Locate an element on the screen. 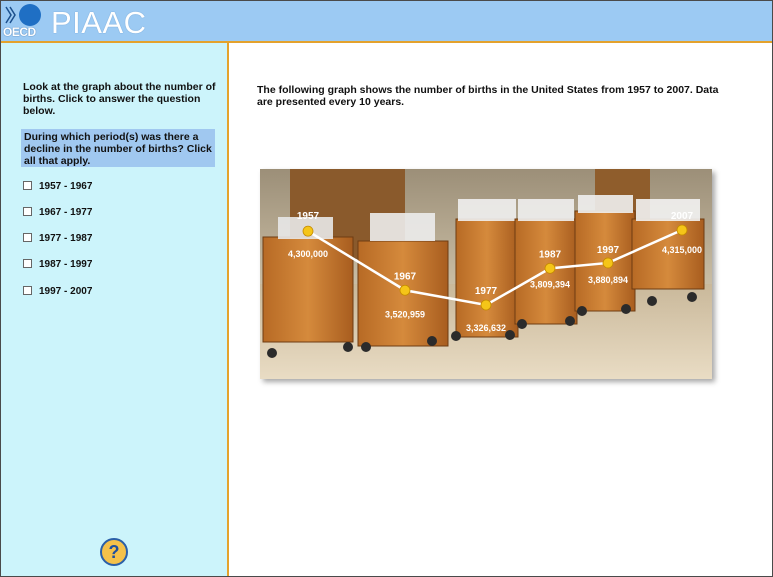 This screenshot has height=577, width=773. option-1977-1987: 1977 - 1987 is located at coordinates (57, 238).